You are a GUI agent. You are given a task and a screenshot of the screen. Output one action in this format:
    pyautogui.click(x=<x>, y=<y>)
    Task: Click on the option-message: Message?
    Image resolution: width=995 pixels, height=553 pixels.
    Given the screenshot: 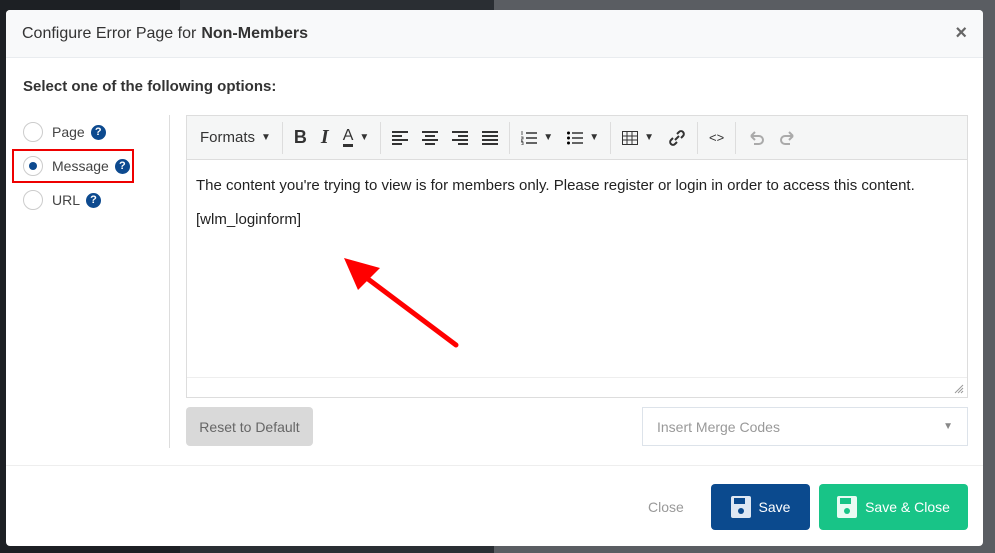 What is the action you would take?
    pyautogui.click(x=73, y=166)
    